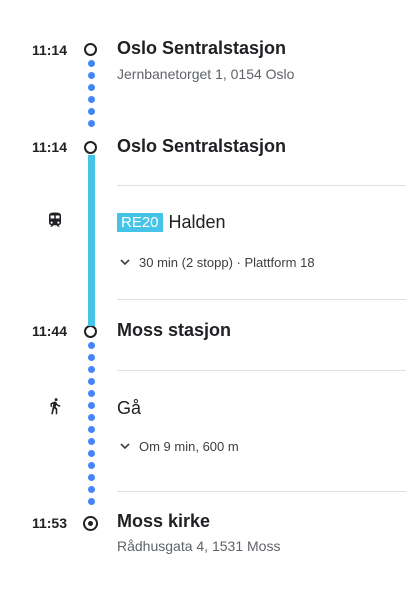  What do you see at coordinates (91, 240) in the screenshot?
I see `train-route-line` at bounding box center [91, 240].